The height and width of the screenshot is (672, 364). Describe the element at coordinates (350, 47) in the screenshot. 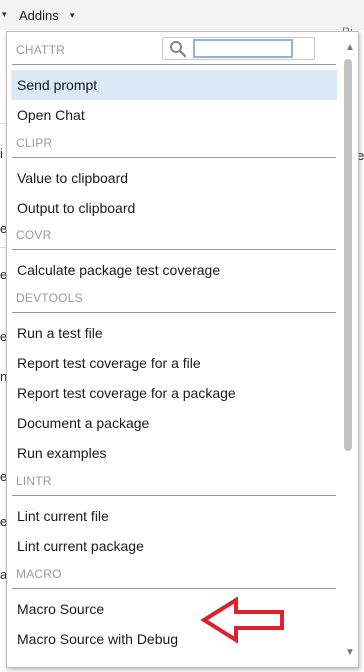

I see `scroll-up-icon: ▲` at that location.